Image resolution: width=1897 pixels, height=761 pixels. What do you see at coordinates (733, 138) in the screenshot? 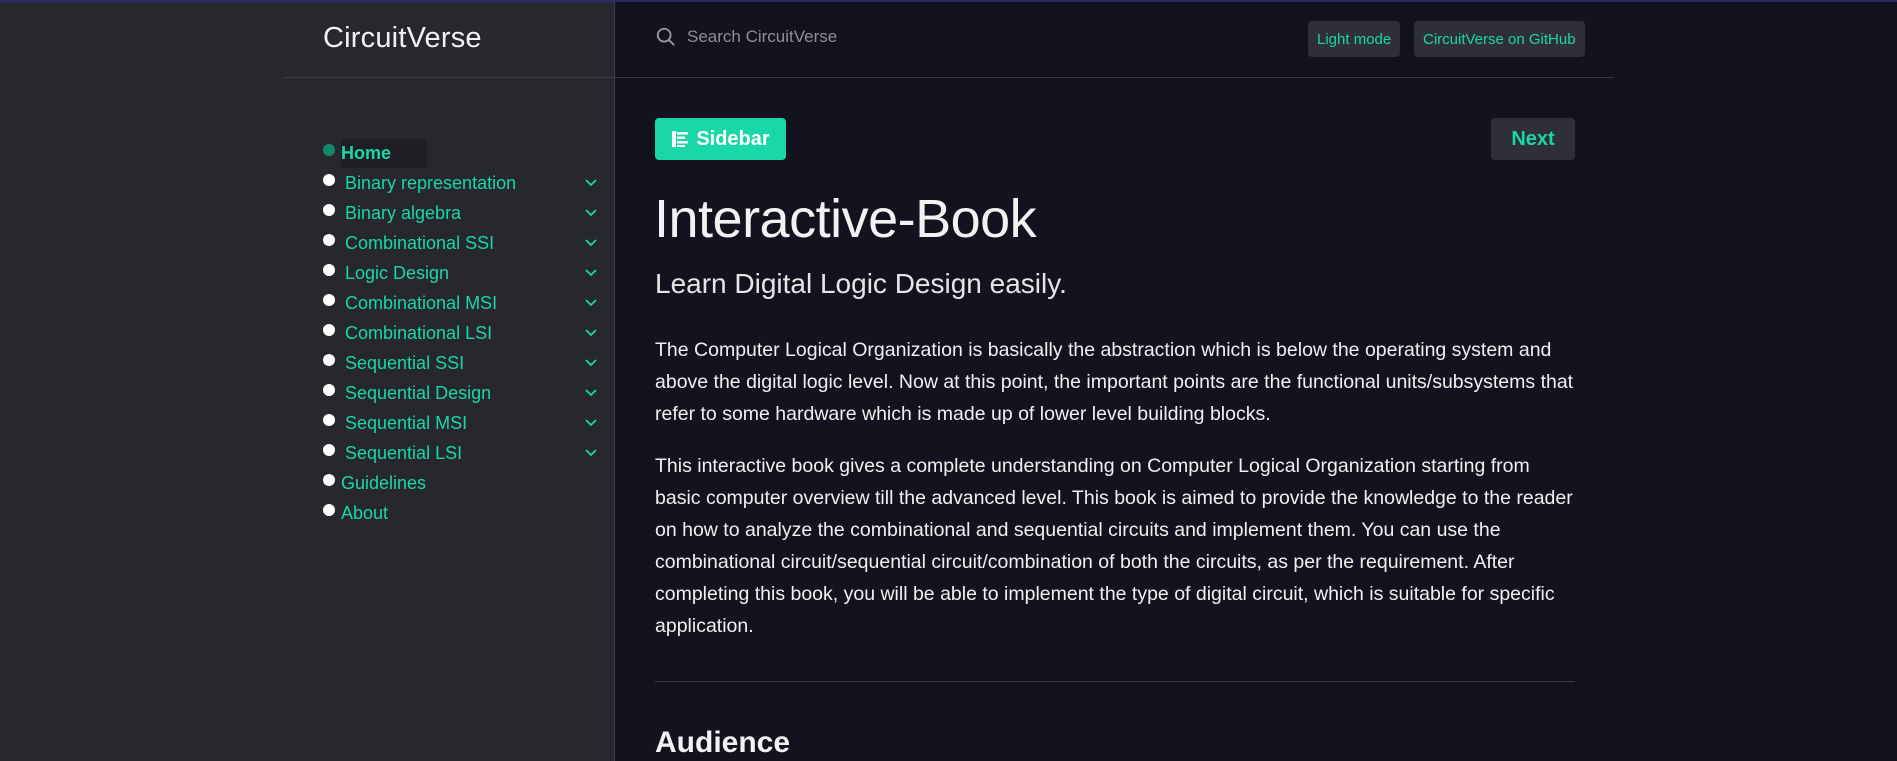
I see `sidebar-button-label: Sidebar` at bounding box center [733, 138].